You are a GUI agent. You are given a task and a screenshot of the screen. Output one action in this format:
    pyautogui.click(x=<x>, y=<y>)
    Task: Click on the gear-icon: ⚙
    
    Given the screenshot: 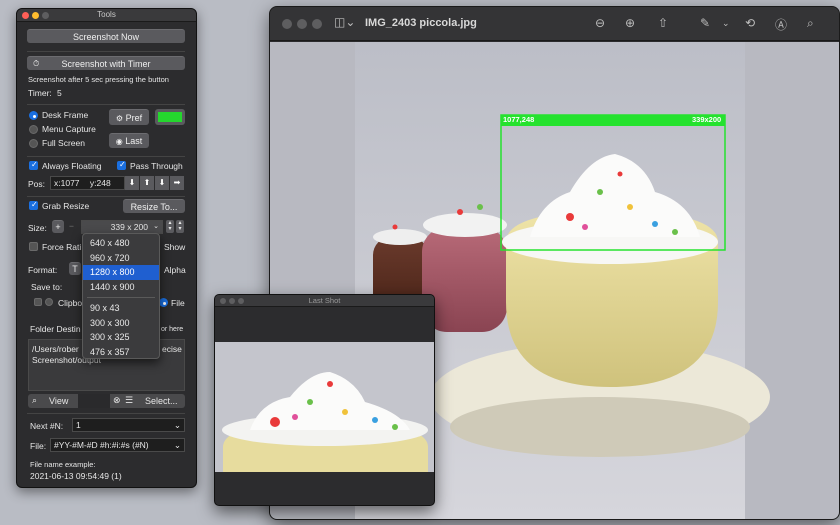 What is the action you would take?
    pyautogui.click(x=119, y=118)
    